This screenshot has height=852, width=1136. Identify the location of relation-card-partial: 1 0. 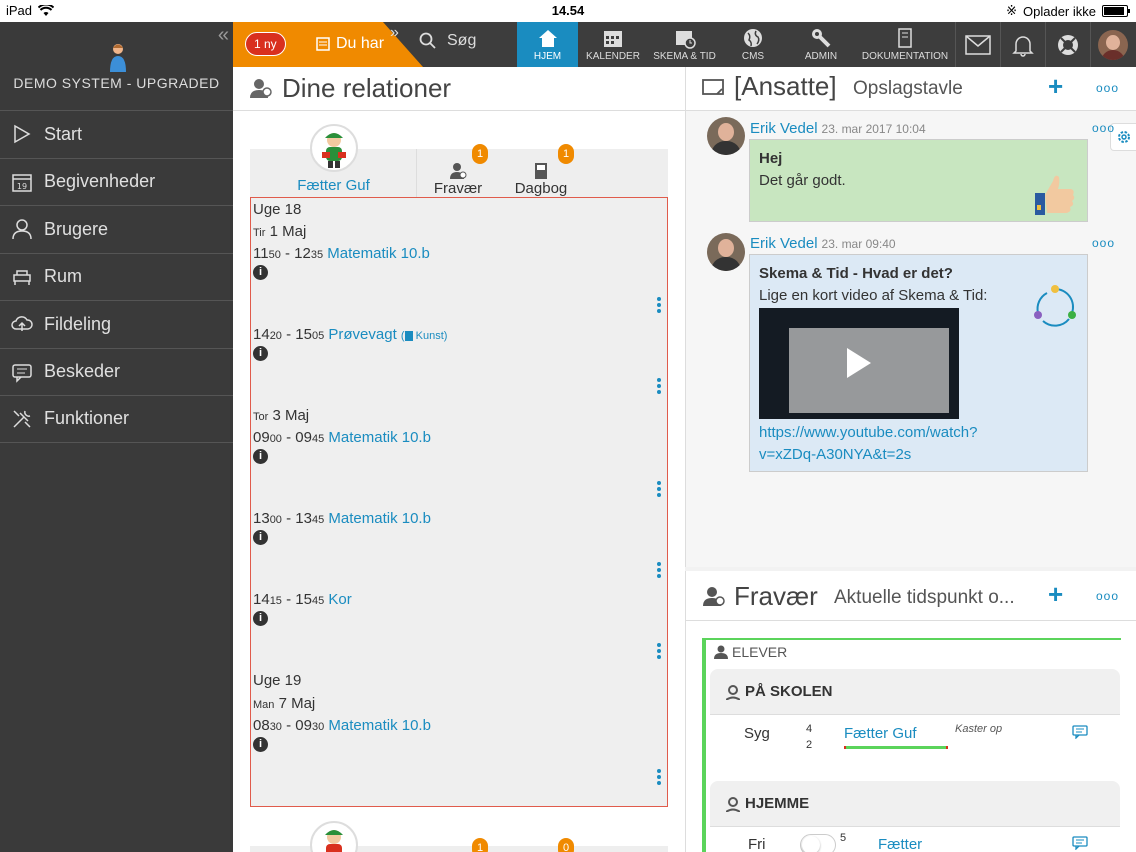
(459, 836).